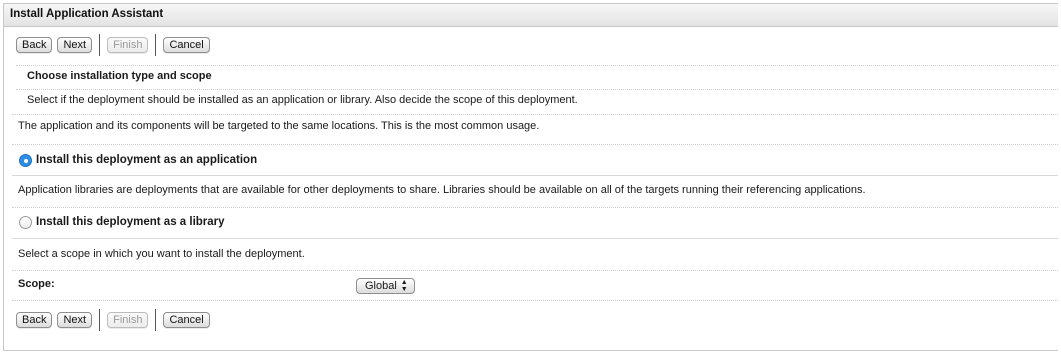 This screenshot has height=357, width=1061. I want to click on application-radio, so click(25, 160).